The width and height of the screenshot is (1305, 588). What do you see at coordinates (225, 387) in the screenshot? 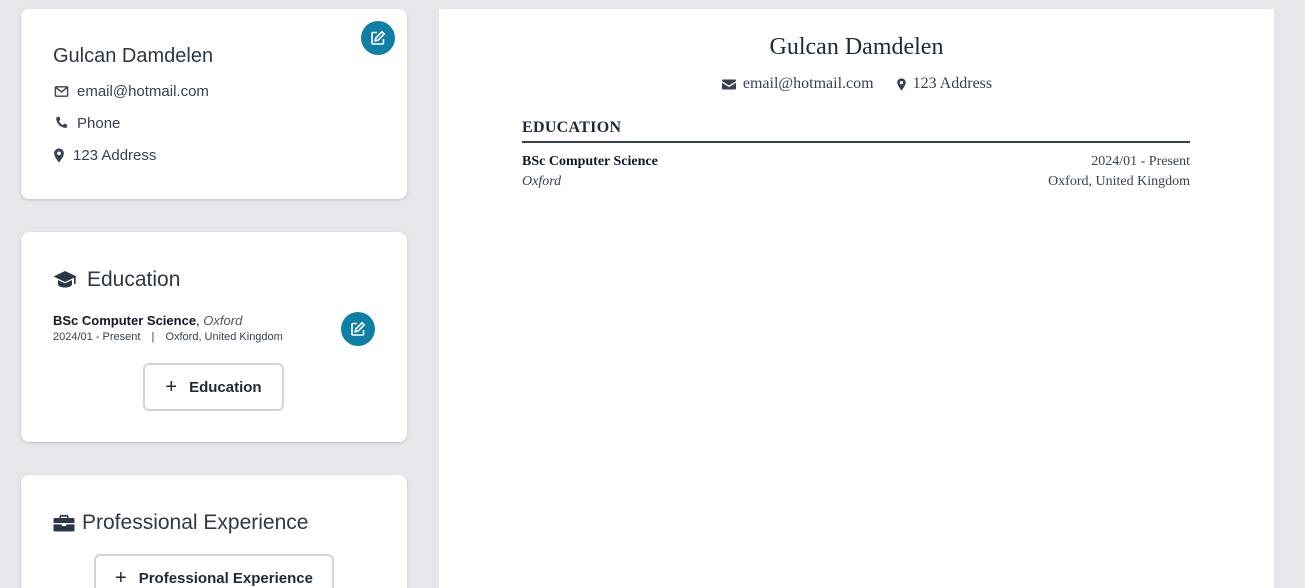
I see `add-education-label: Education` at bounding box center [225, 387].